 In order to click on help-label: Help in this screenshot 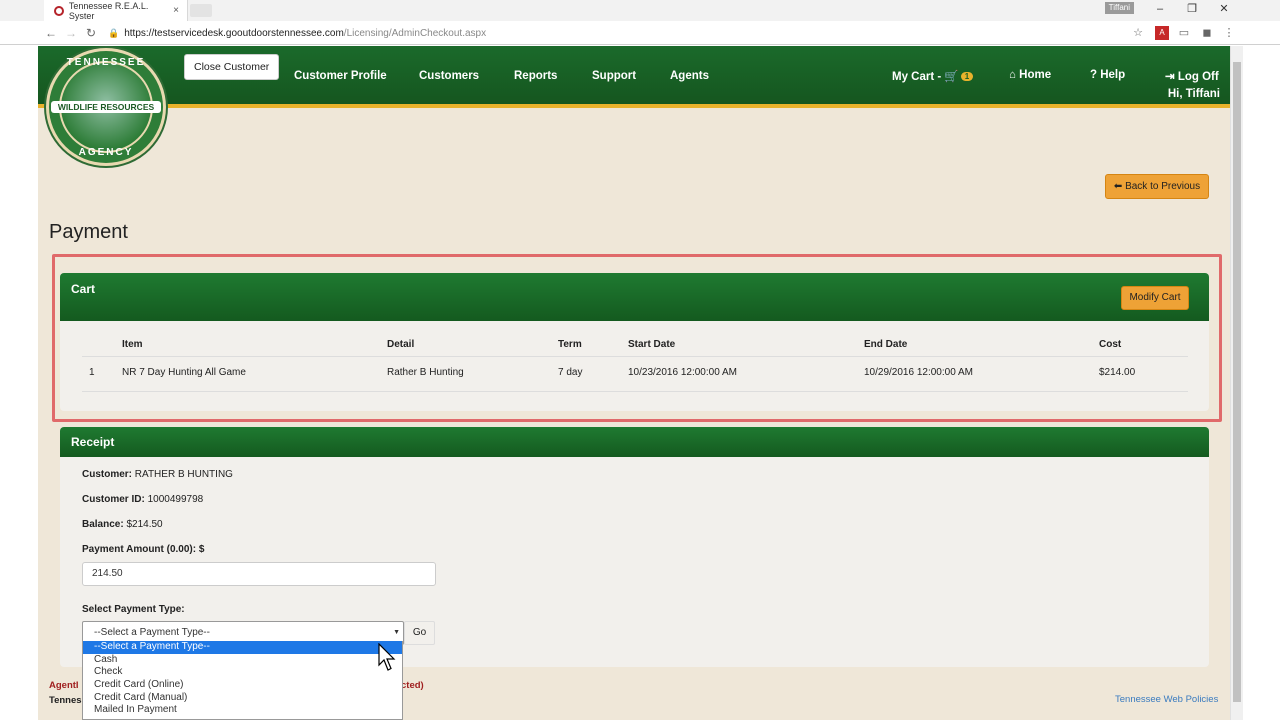, I will do `click(1113, 75)`.